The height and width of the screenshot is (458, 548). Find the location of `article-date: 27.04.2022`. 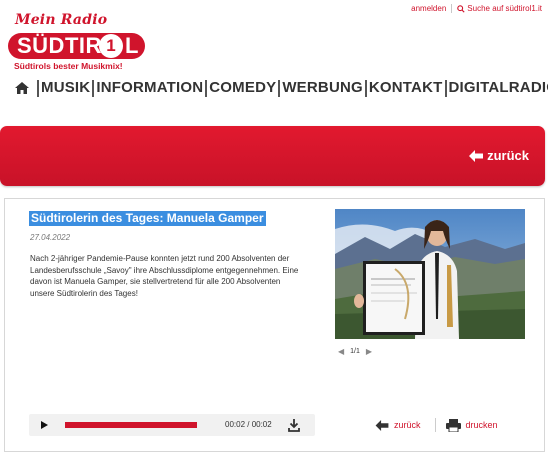

article-date: 27.04.2022 is located at coordinates (50, 237).